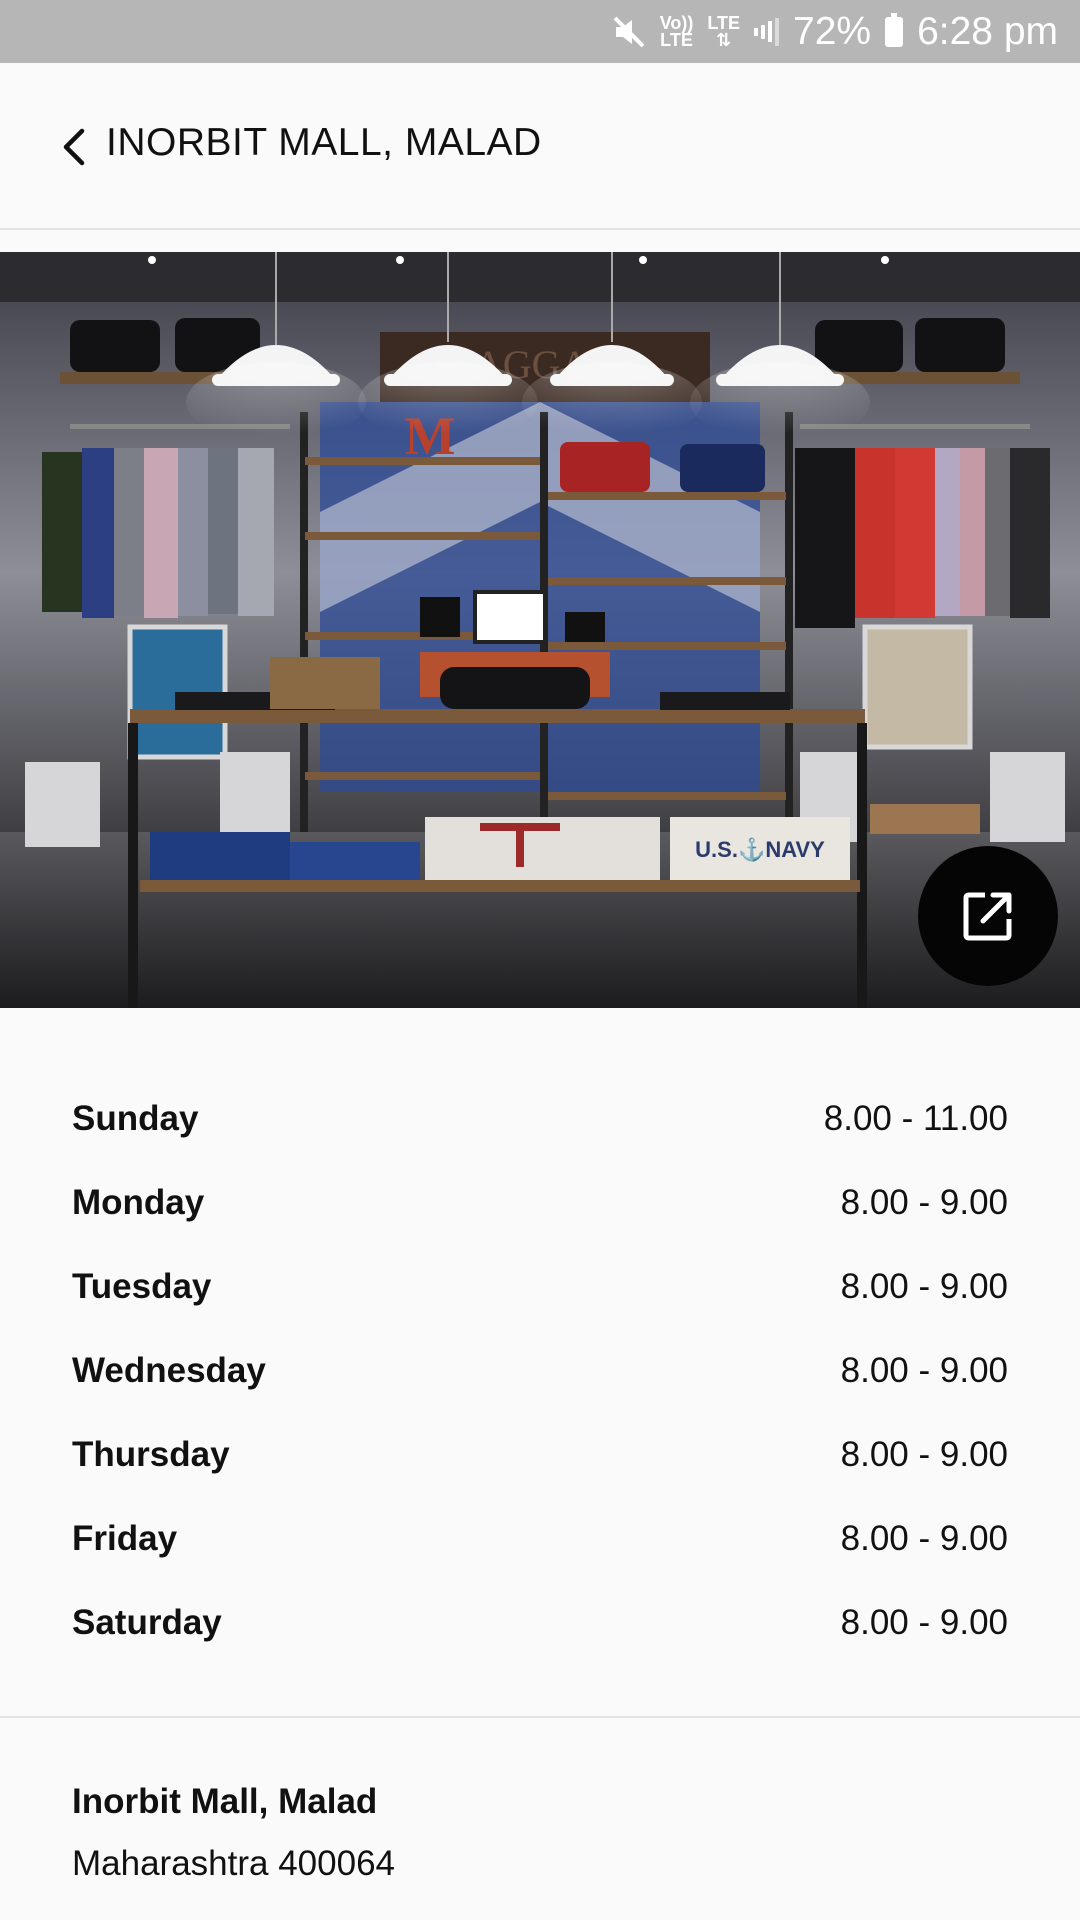 Image resolution: width=1080 pixels, height=1920 pixels. I want to click on open-external-button, so click(988, 916).